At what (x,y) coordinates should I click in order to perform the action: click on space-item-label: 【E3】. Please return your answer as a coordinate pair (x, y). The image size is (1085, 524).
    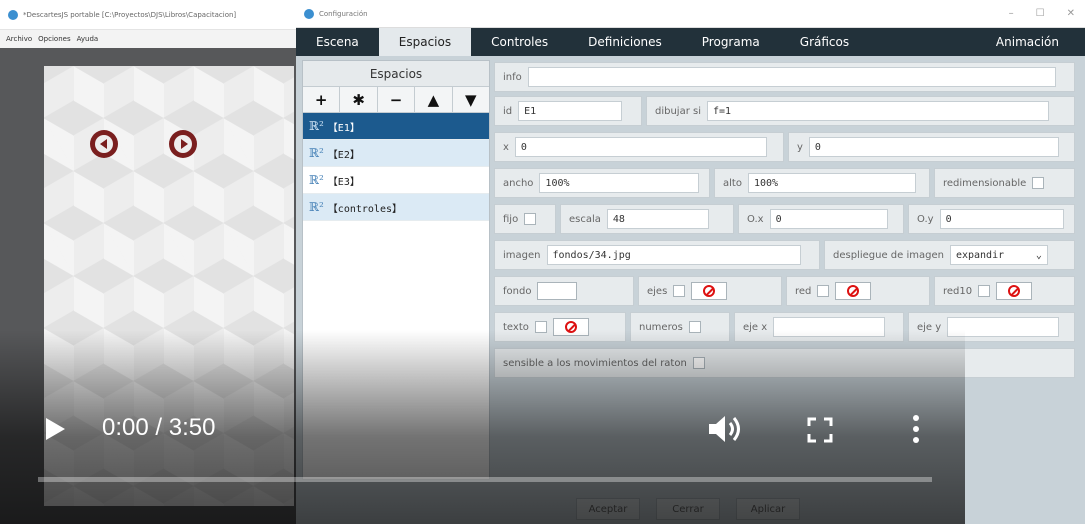
    Looking at the image, I should click on (343, 182).